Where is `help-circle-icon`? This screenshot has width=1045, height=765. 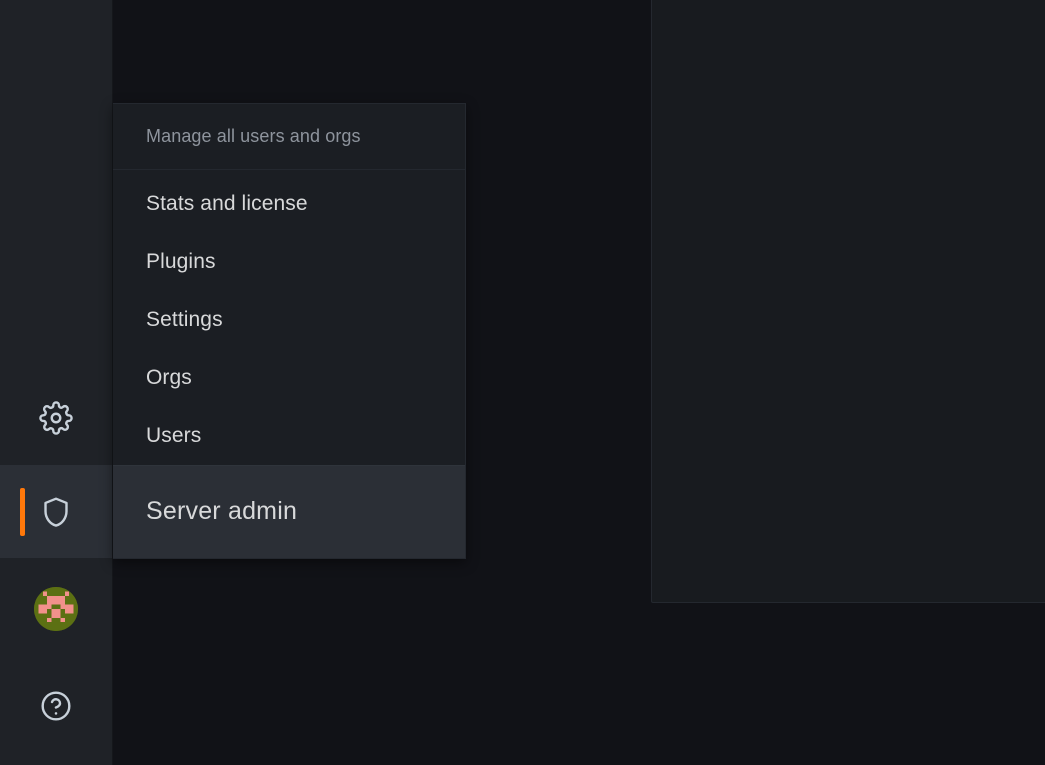 help-circle-icon is located at coordinates (56, 706).